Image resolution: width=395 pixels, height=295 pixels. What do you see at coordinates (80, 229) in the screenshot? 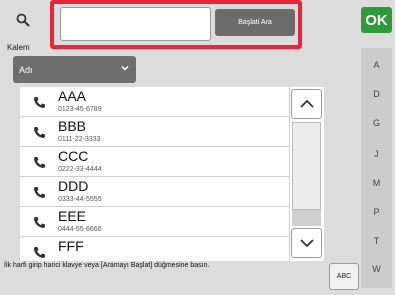
I see `entry-number: 0444-55-6666` at bounding box center [80, 229].